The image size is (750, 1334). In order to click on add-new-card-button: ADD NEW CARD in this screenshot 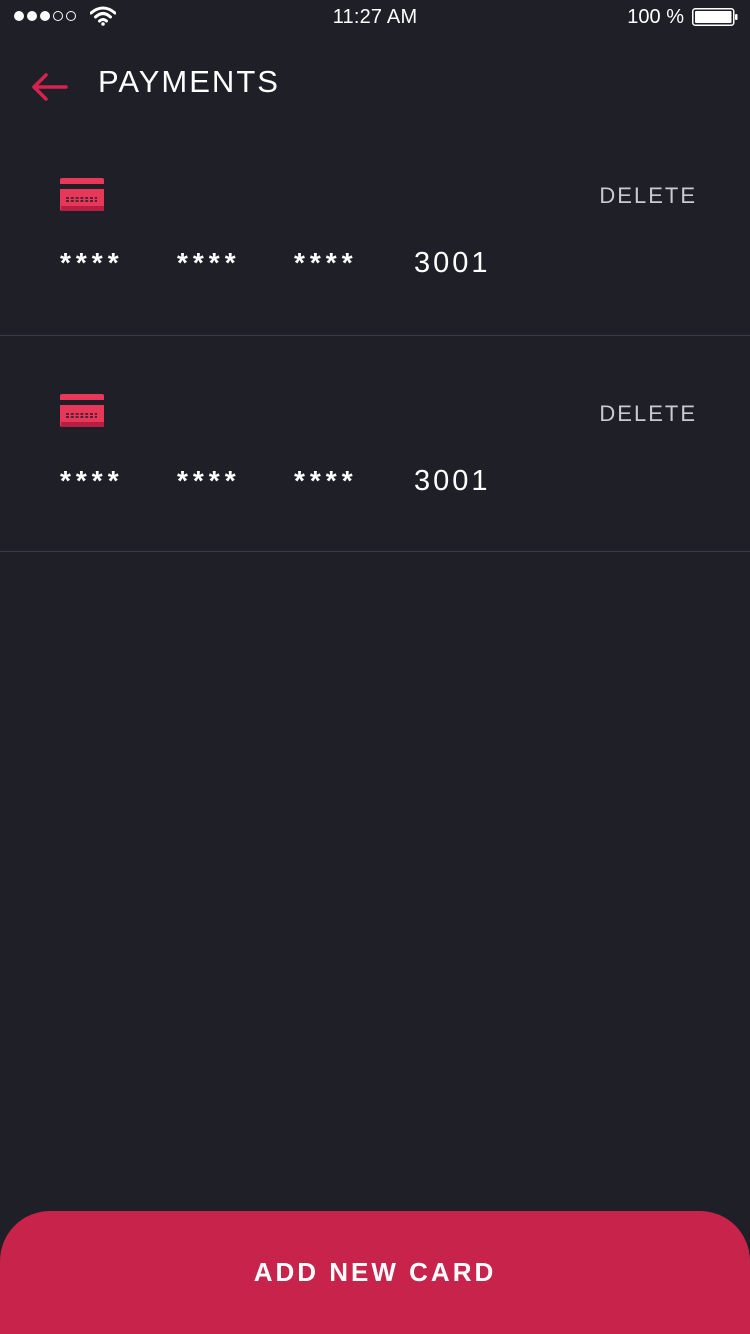, I will do `click(375, 1272)`.